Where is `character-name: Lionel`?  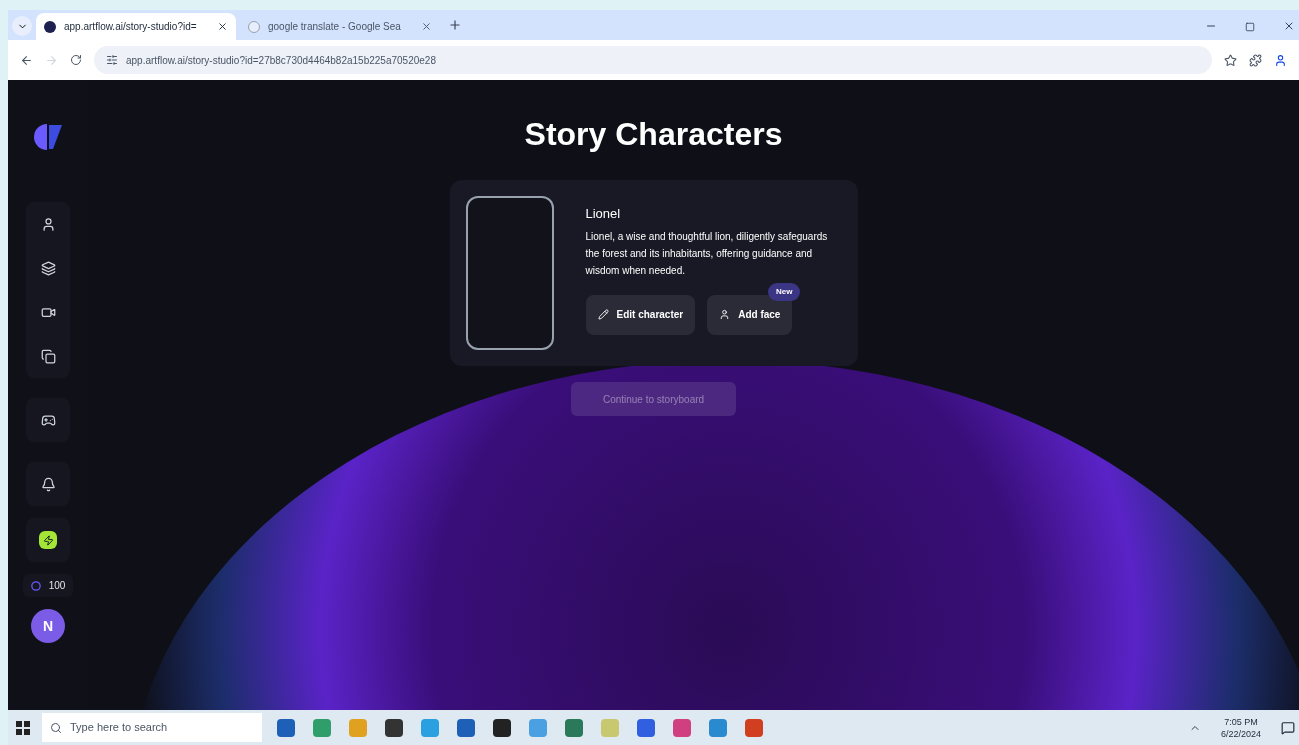 character-name: Lionel is located at coordinates (603, 214).